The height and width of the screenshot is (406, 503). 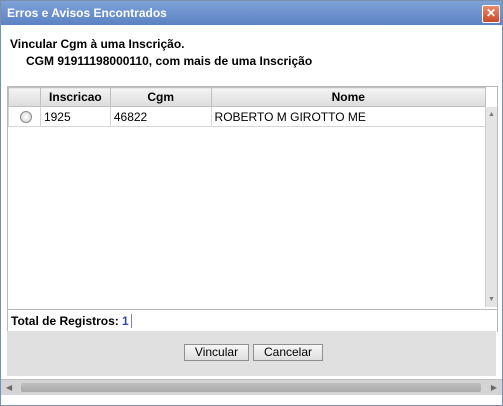 I want to click on total-records-value: 1, so click(x=127, y=321).